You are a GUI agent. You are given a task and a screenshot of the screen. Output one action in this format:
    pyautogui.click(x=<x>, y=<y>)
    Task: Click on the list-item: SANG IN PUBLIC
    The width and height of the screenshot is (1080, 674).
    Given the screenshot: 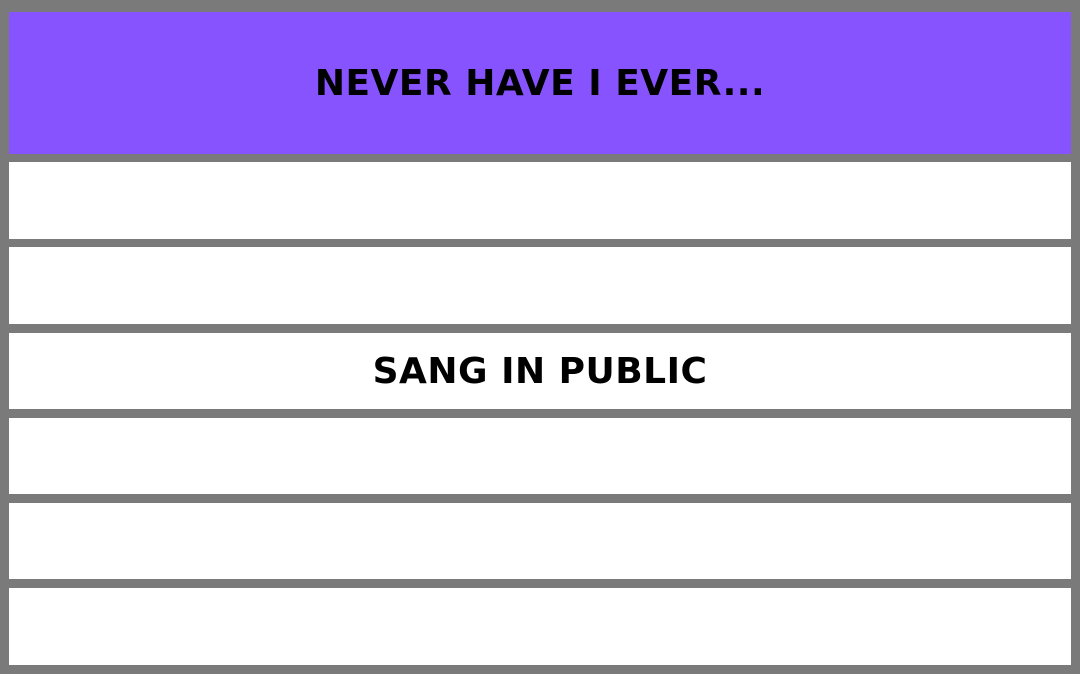 What is the action you would take?
    pyautogui.click(x=540, y=371)
    